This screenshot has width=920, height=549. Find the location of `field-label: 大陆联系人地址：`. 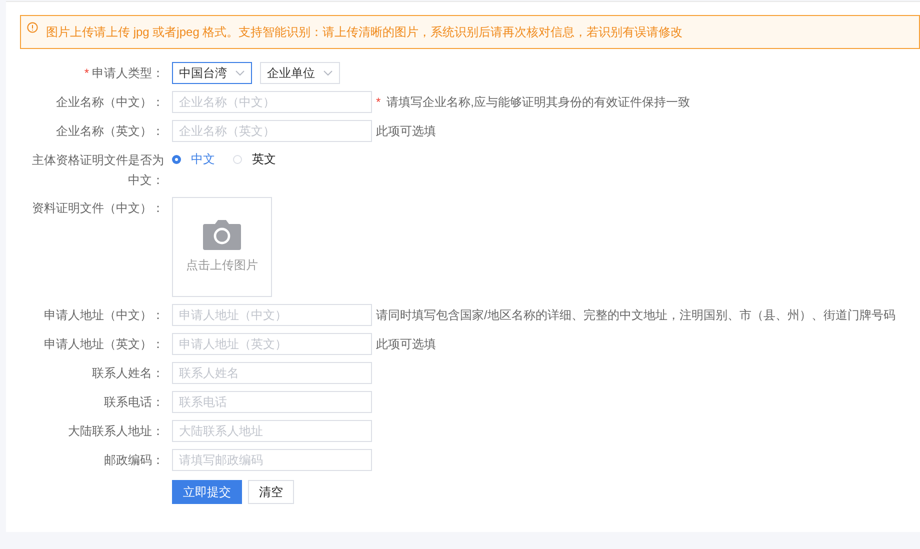

field-label: 大陆联系人地址： is located at coordinates (116, 431).